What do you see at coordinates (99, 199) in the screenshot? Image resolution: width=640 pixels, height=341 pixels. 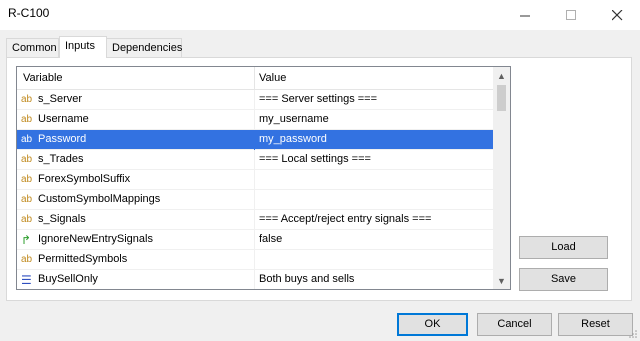 I see `variable-name: CustomSymbolMappings` at bounding box center [99, 199].